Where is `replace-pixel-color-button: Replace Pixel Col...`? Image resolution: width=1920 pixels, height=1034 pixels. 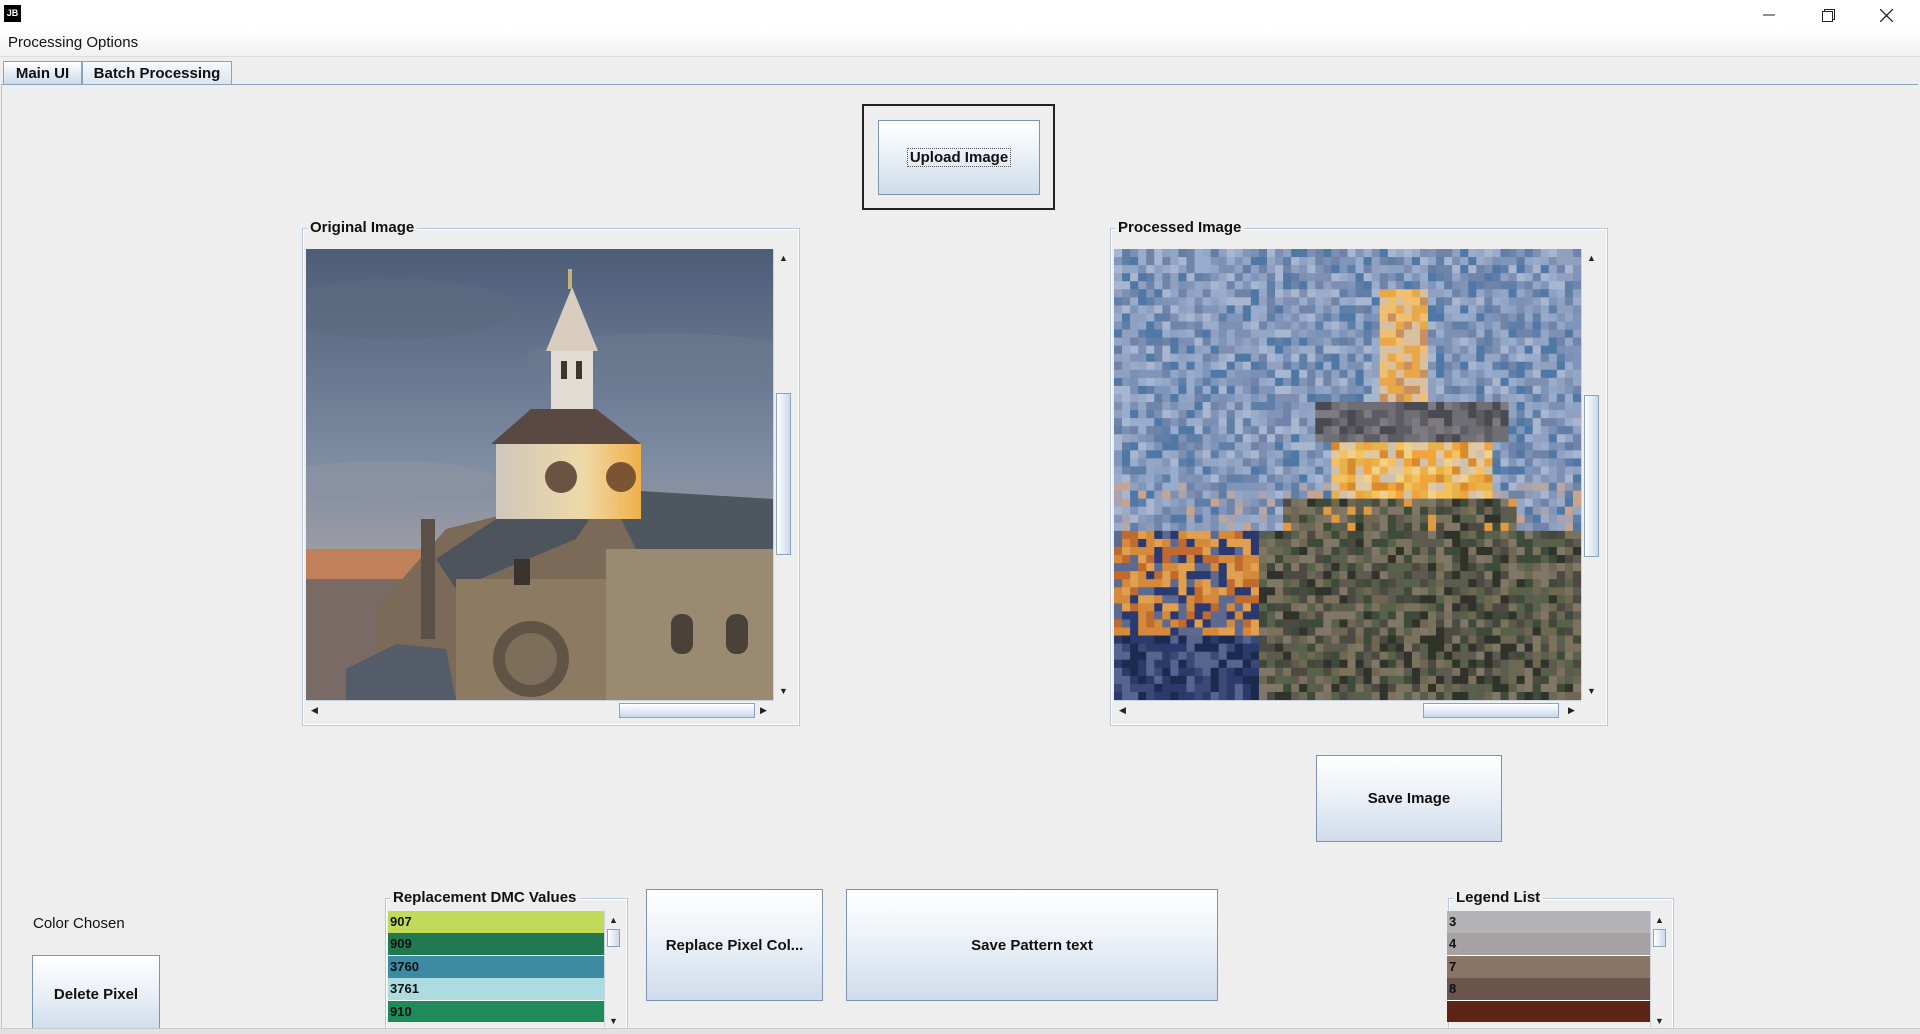 replace-pixel-color-button: Replace Pixel Col... is located at coordinates (734, 945).